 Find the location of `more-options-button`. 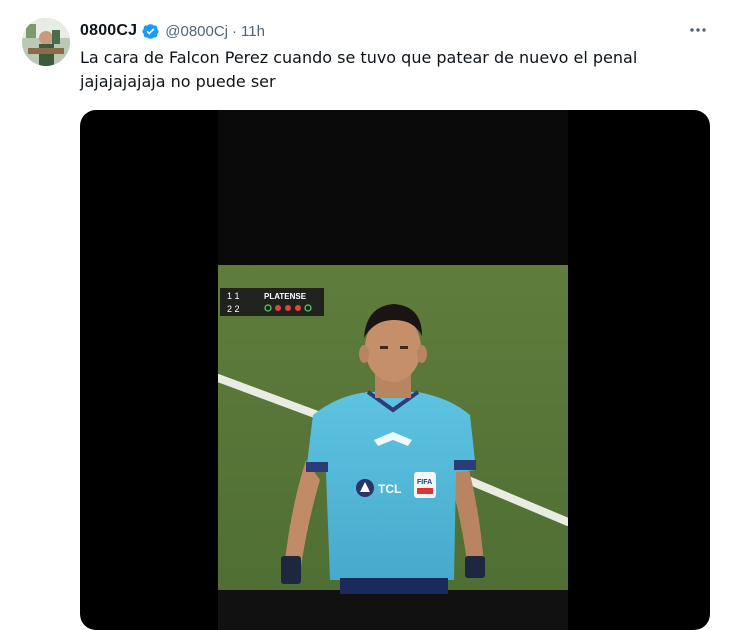

more-options-button is located at coordinates (698, 30).